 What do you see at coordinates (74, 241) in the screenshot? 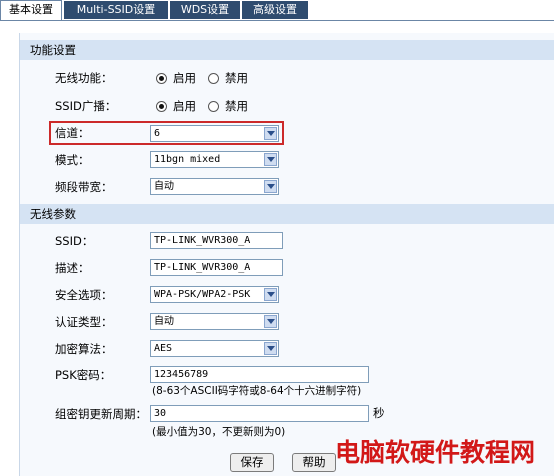
I see `ssid-label: SSID：` at bounding box center [74, 241].